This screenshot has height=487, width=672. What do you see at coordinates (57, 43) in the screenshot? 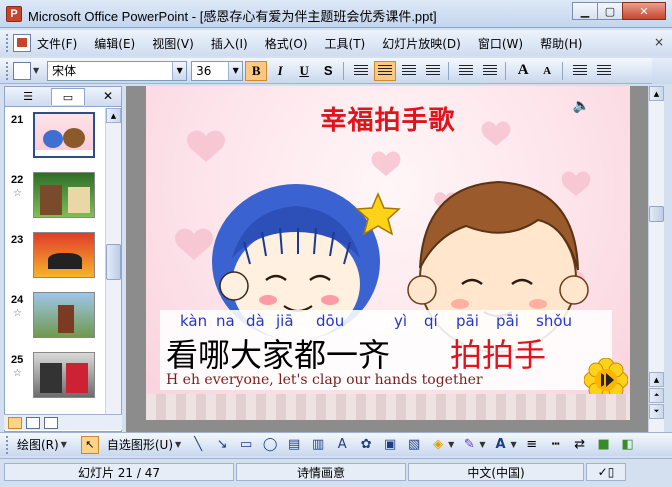
I see `menu-file: 文件(F)` at bounding box center [57, 43].